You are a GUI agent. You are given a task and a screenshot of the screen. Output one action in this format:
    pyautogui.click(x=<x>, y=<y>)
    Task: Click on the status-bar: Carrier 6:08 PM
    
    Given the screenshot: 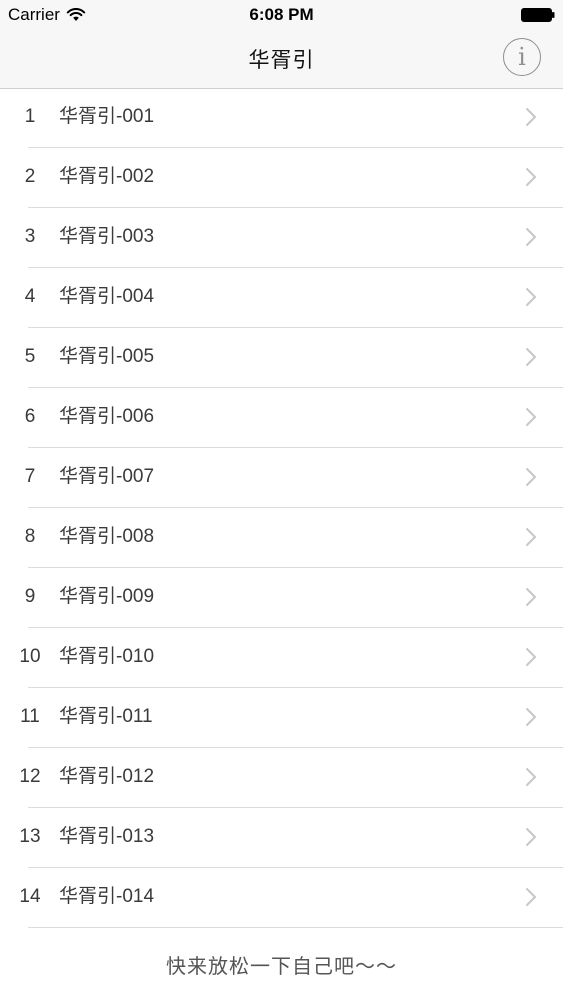 What is the action you would take?
    pyautogui.click(x=281, y=15)
    